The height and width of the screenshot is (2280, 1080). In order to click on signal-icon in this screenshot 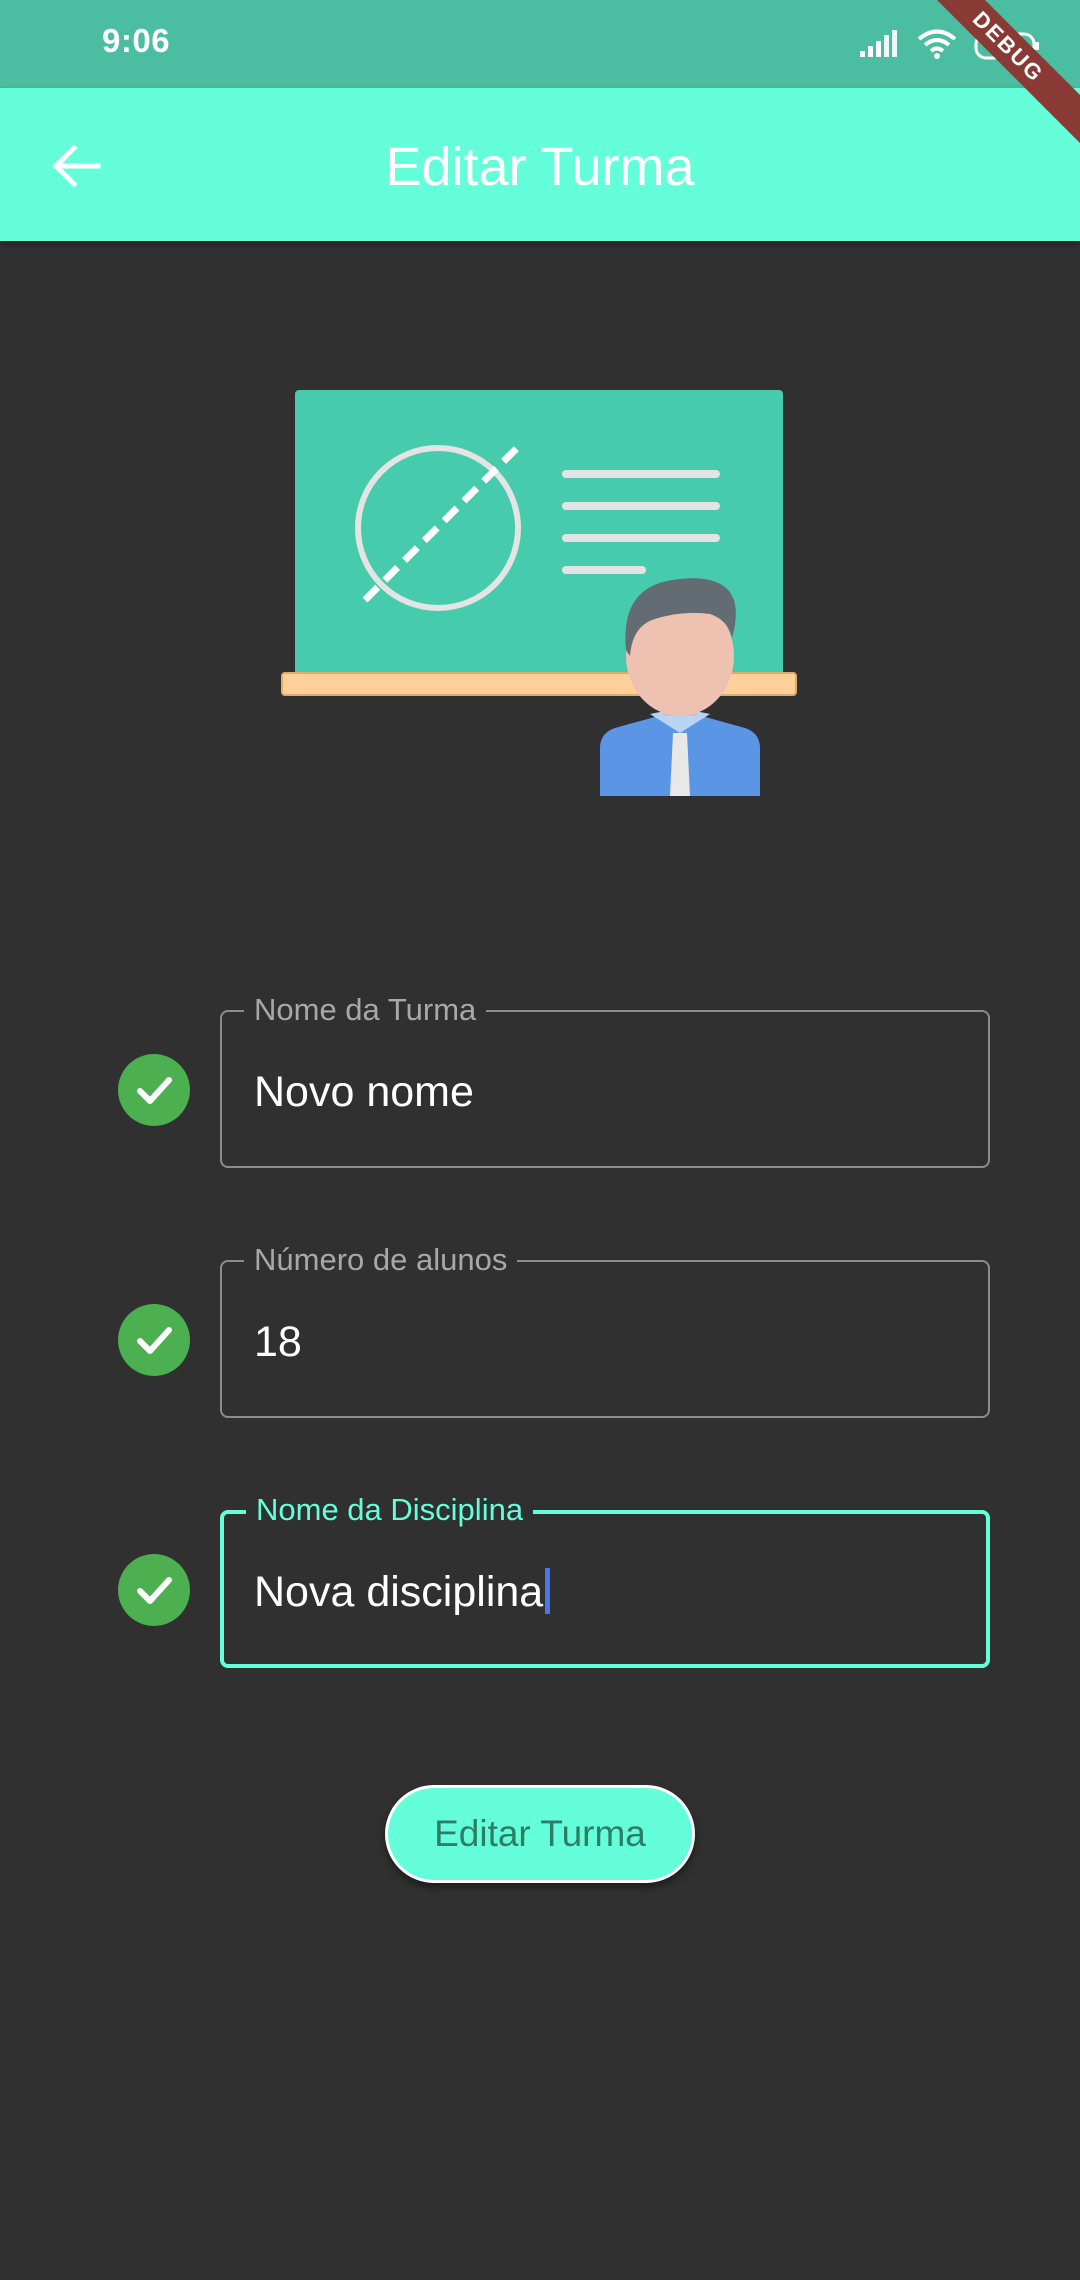, I will do `click(879, 46)`.